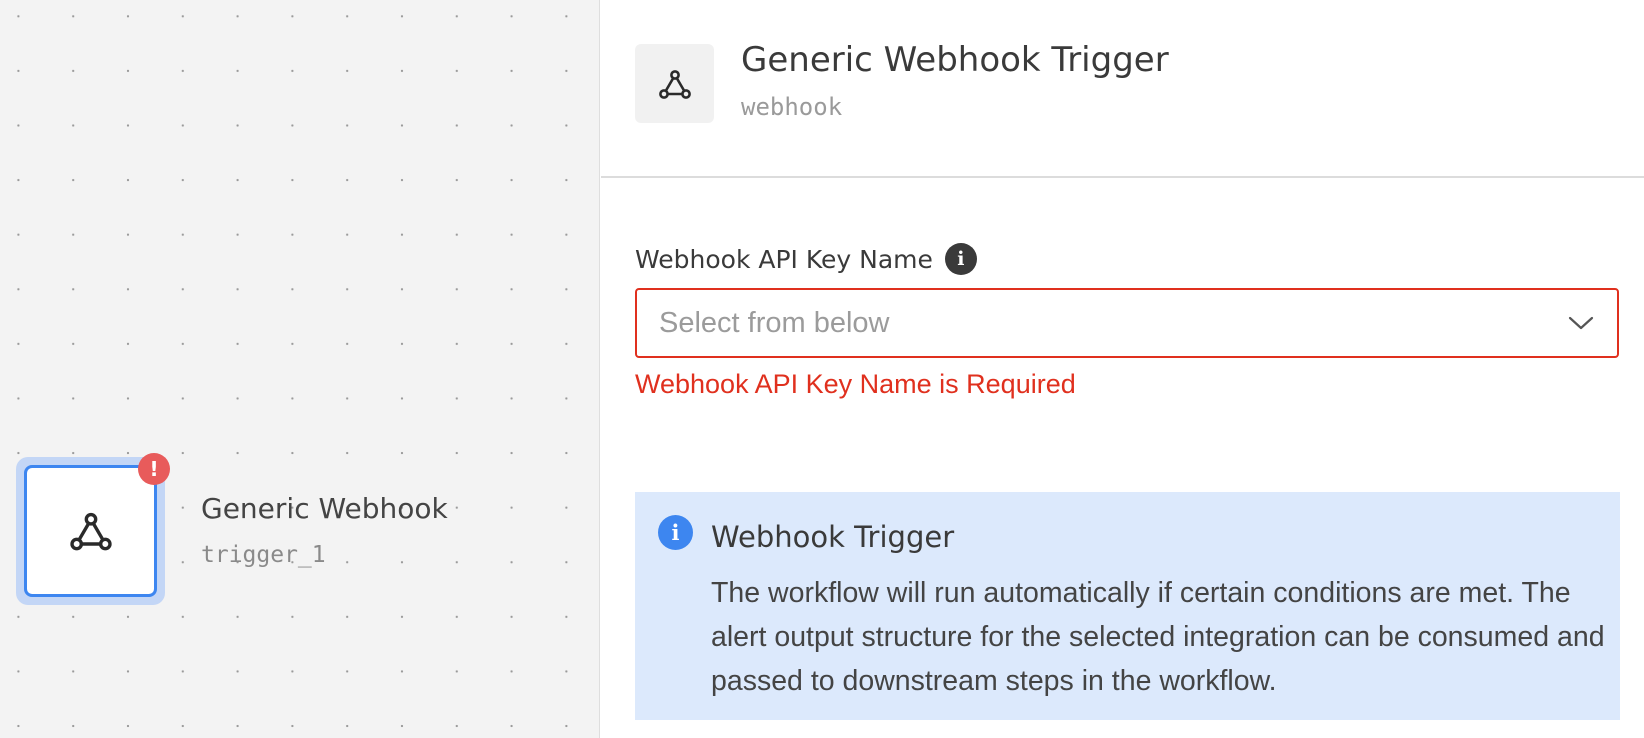 The image size is (1644, 738). What do you see at coordinates (955, 60) in the screenshot?
I see `panel-title: Generic Webhook Trigger` at bounding box center [955, 60].